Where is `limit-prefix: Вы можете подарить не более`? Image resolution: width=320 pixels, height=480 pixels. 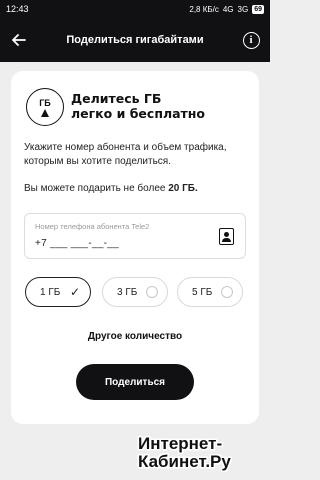 limit-prefix: Вы можете подарить не более is located at coordinates (96, 188).